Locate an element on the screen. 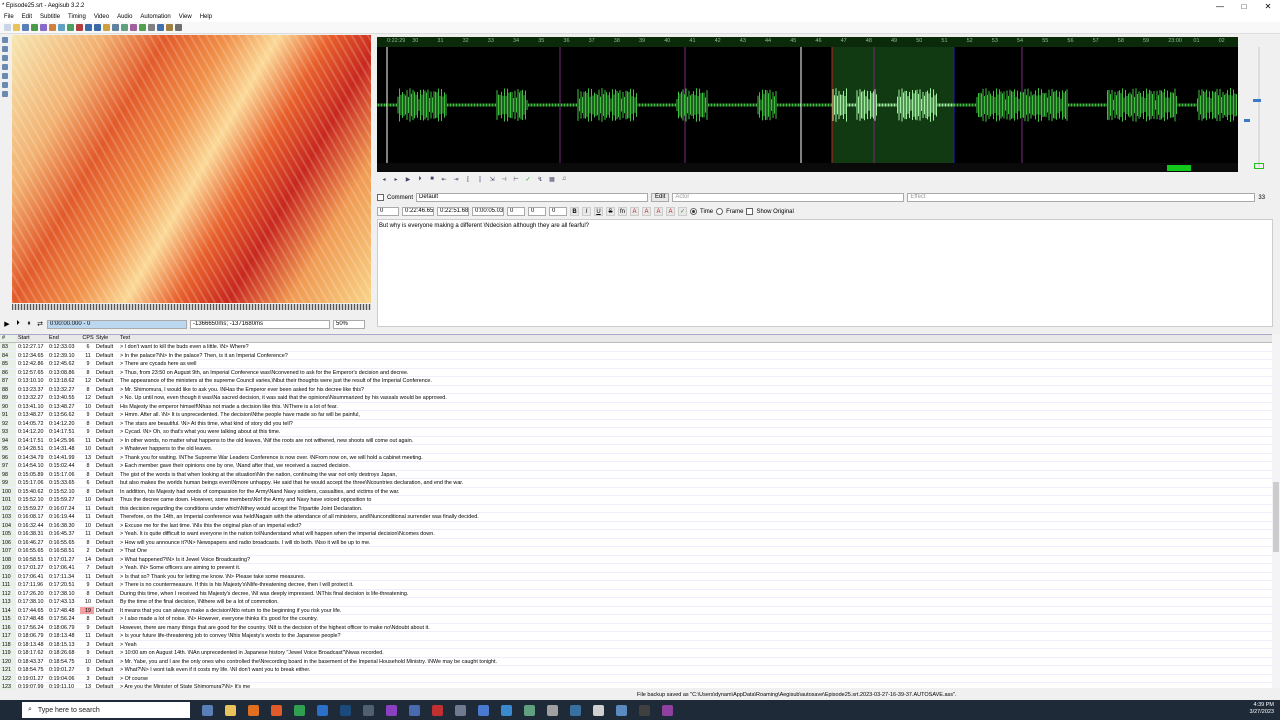  open-video-icon is located at coordinates (34, 27).